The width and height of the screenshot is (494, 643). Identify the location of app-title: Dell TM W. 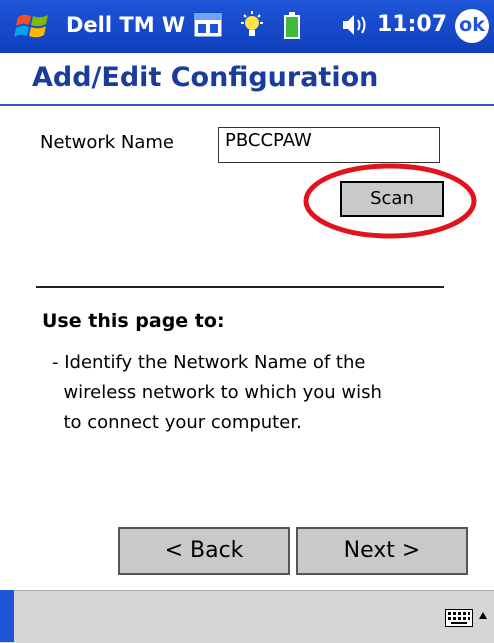
(126, 25).